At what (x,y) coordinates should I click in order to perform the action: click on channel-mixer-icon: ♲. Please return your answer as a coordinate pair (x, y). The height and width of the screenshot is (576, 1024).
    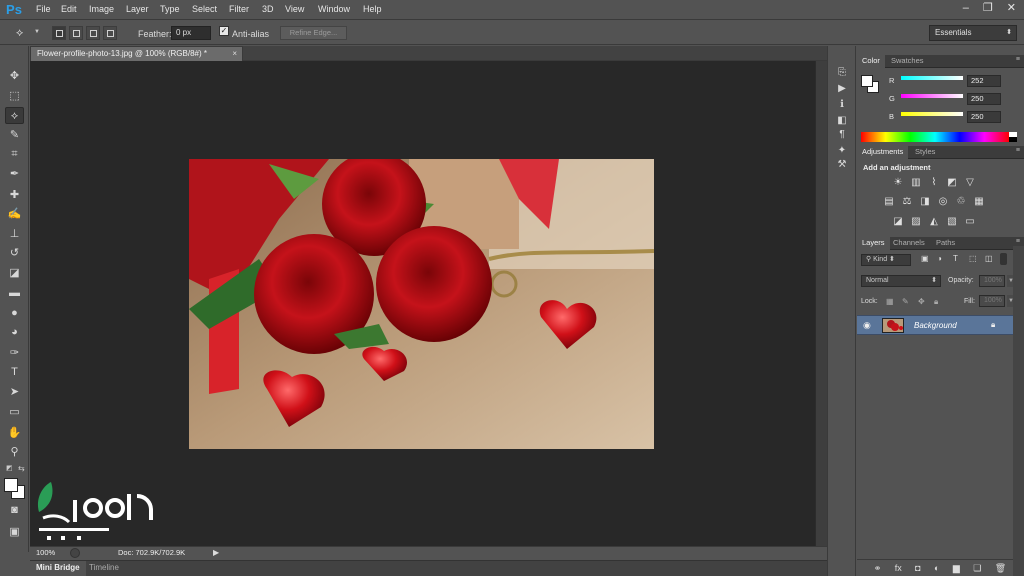
    Looking at the image, I should click on (961, 202).